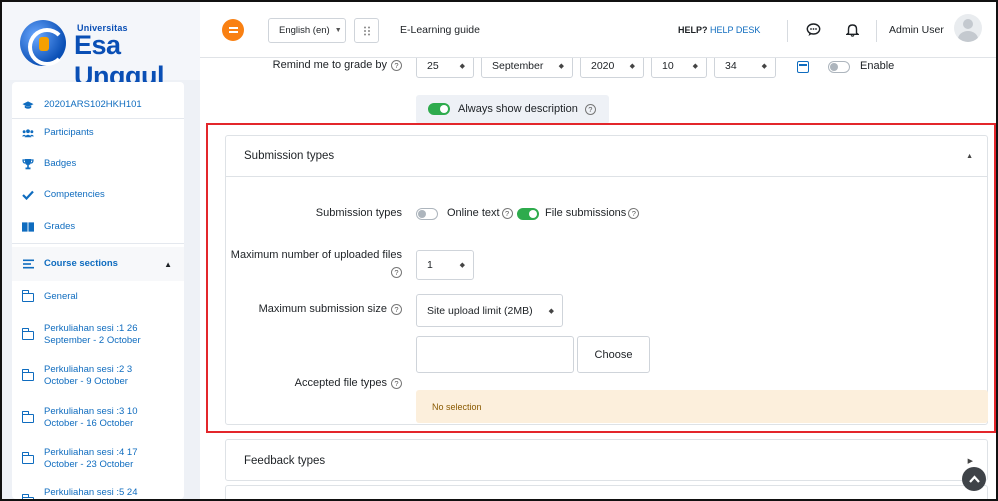  What do you see at coordinates (98, 133) in the screenshot?
I see `sidebar-item-participants: Participants` at bounding box center [98, 133].